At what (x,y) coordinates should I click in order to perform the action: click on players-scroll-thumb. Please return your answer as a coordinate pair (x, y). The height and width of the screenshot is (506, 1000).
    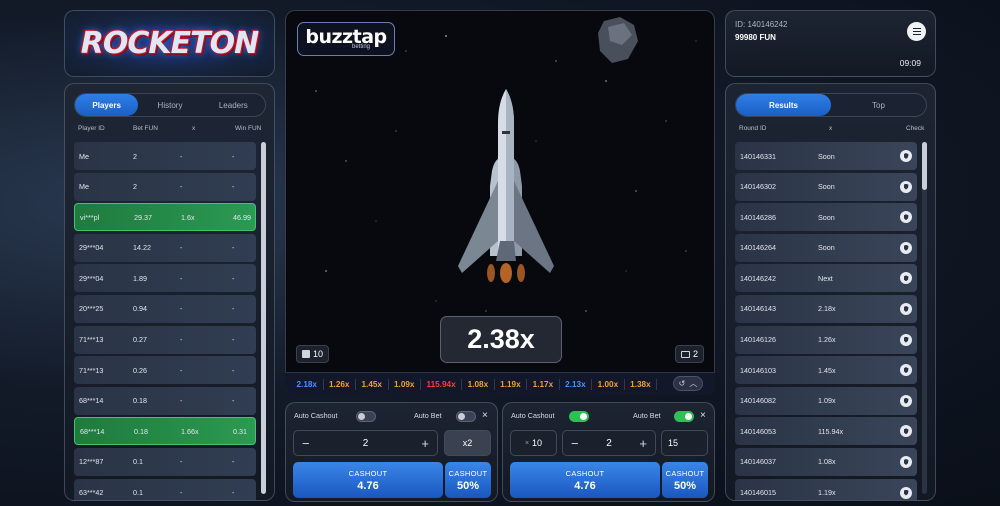
    Looking at the image, I should click on (263, 318).